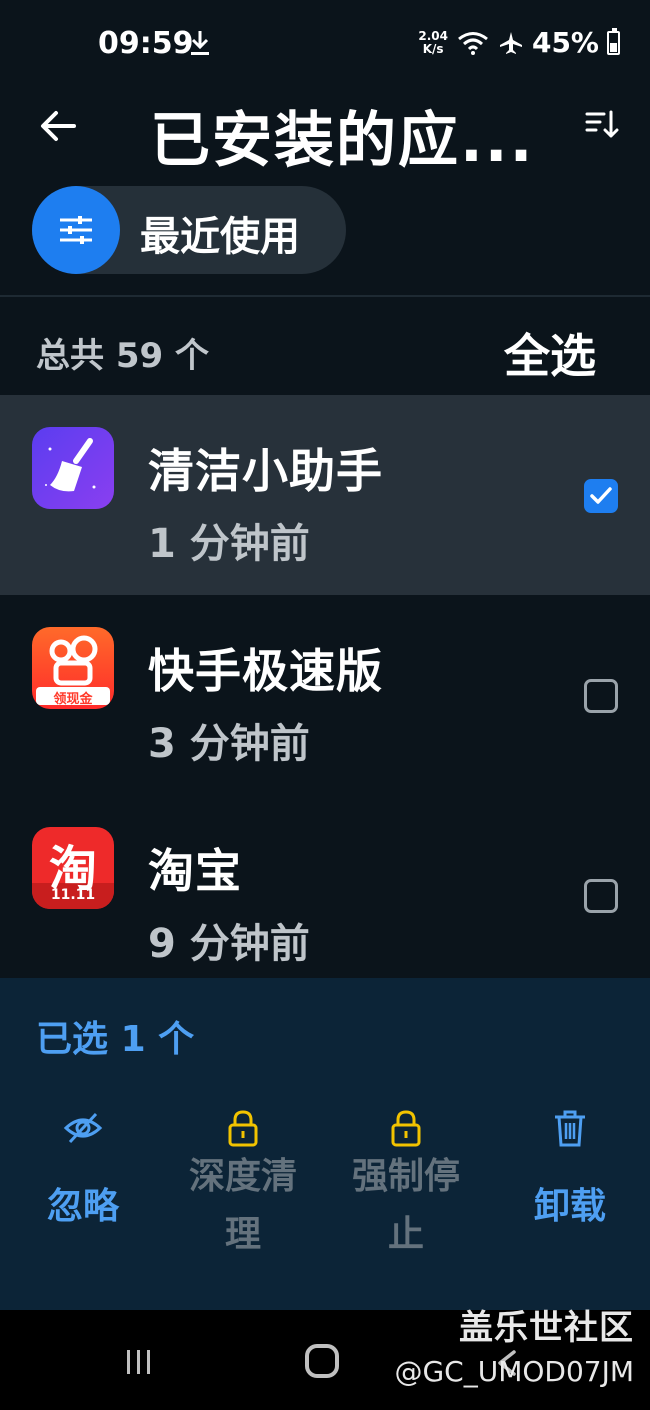 The image size is (650, 1410). What do you see at coordinates (73, 699) in the screenshot?
I see `app-badge-text: 领现金` at bounding box center [73, 699].